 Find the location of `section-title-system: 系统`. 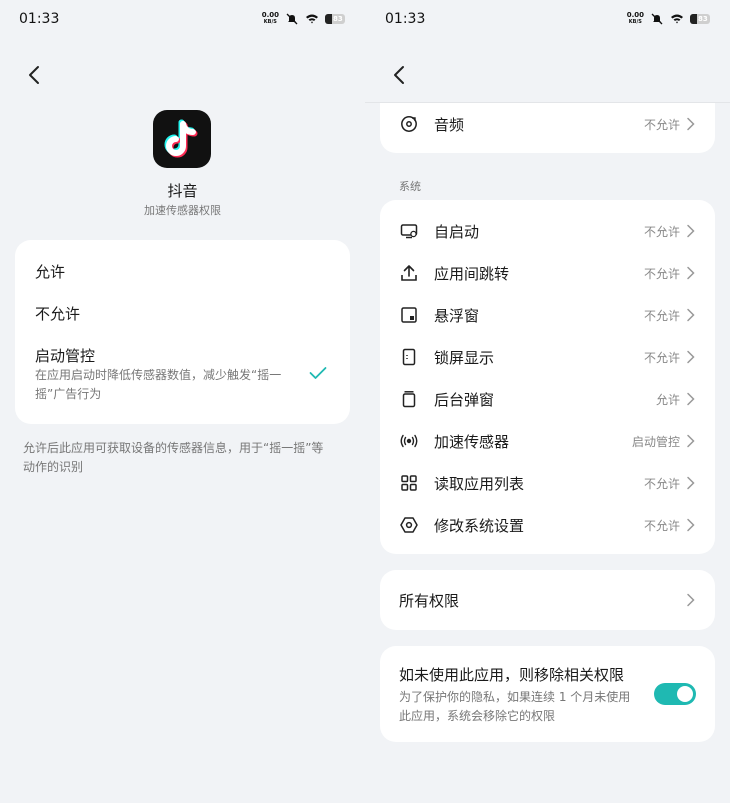

section-title-system: 系统 is located at coordinates (410, 186).